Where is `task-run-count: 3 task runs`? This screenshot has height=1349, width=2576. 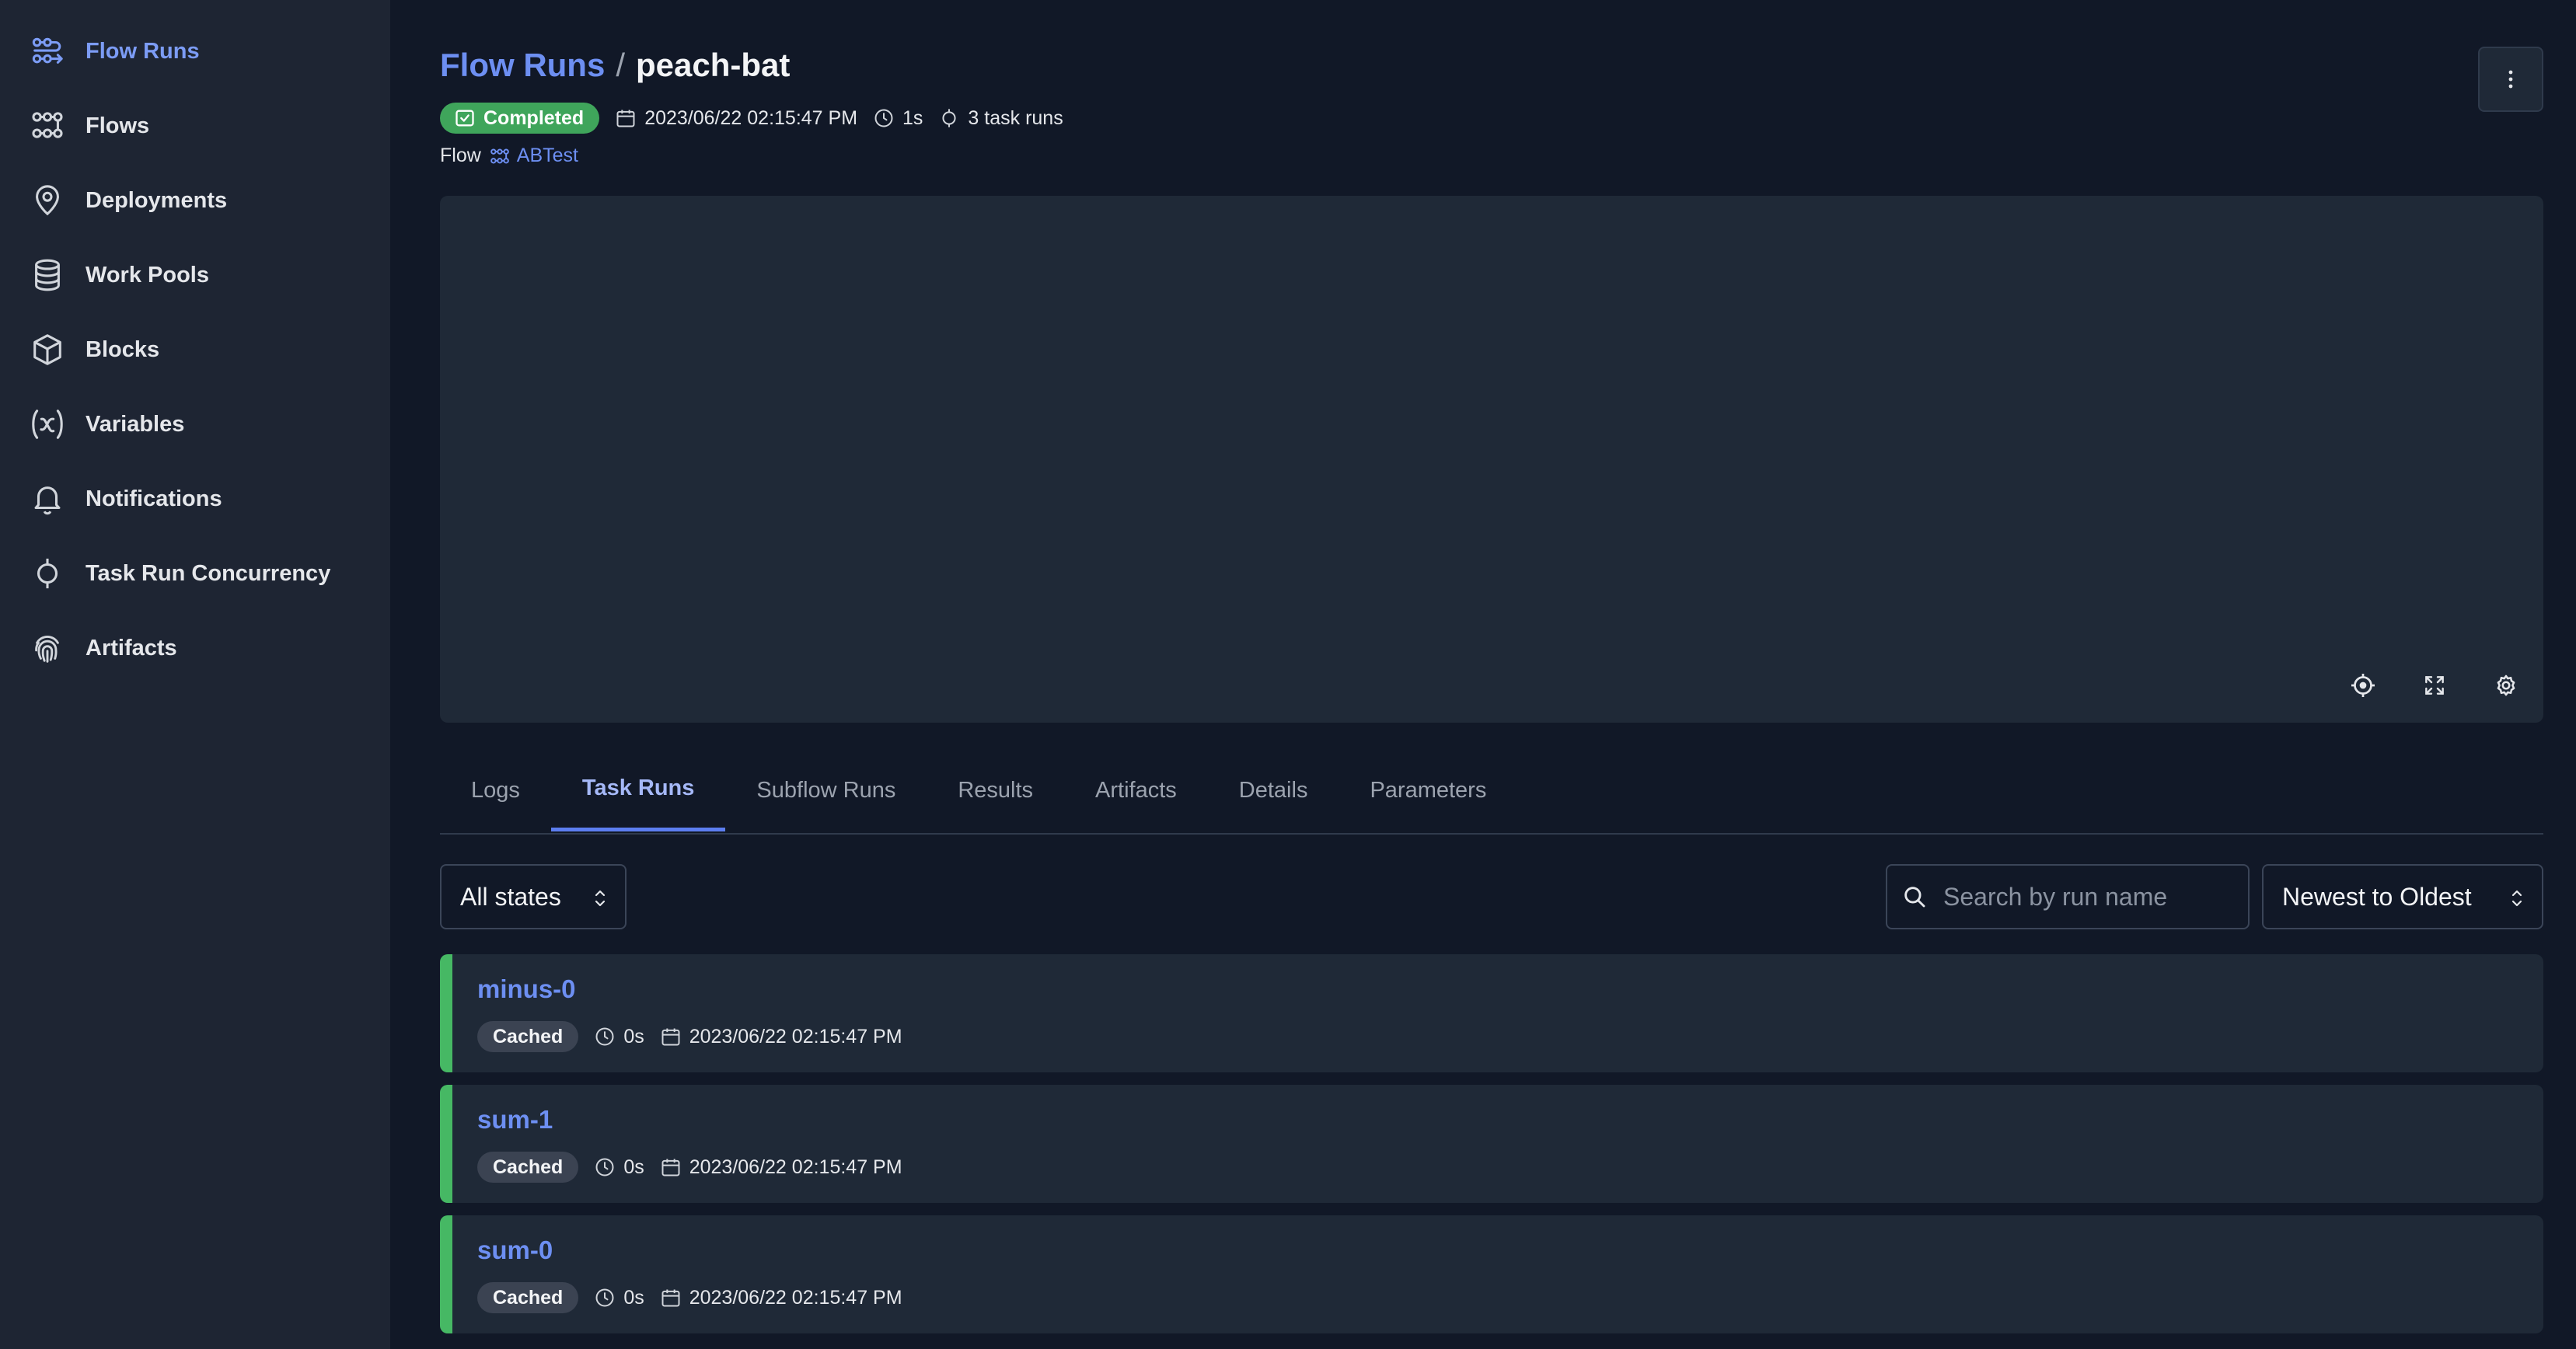 task-run-count: 3 task runs is located at coordinates (1001, 118).